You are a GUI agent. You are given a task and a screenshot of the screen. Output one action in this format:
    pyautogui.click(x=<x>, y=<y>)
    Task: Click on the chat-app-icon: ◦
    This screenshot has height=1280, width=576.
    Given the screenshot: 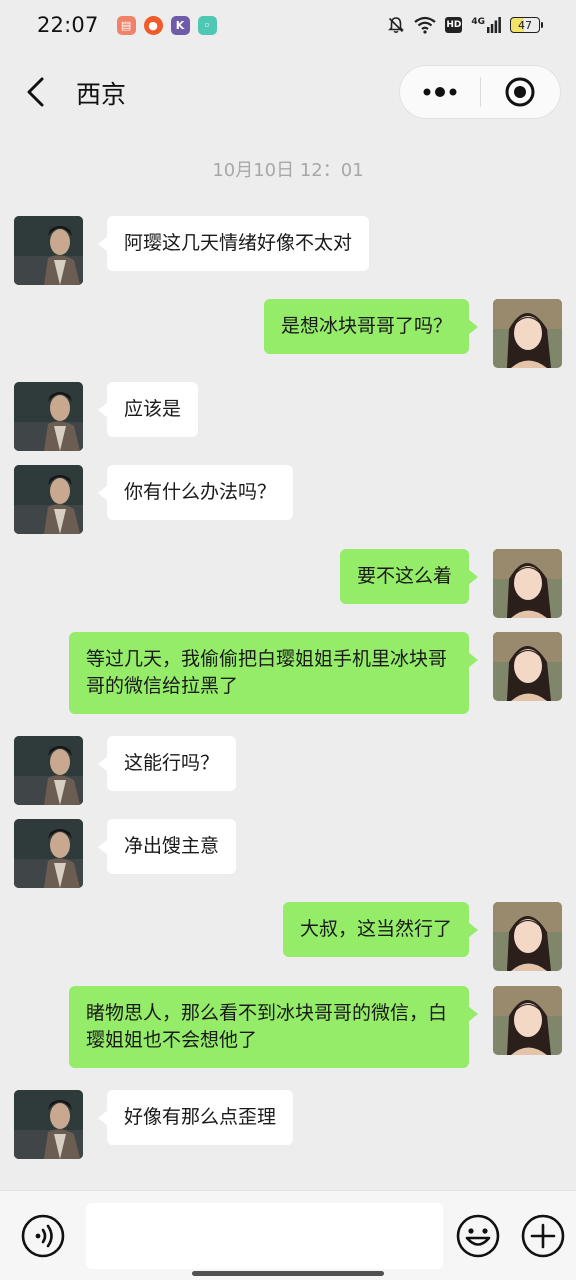 What is the action you would take?
    pyautogui.click(x=207, y=25)
    